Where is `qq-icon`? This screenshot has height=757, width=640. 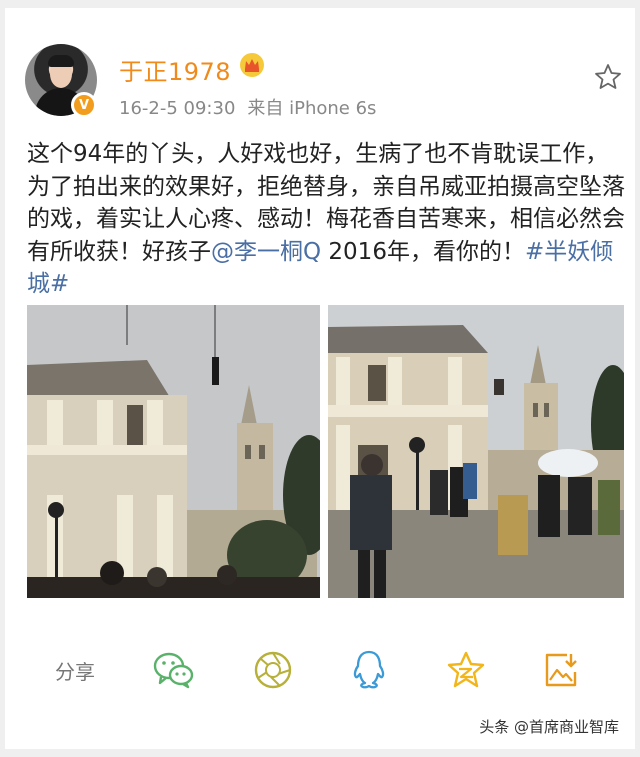 qq-icon is located at coordinates (369, 669).